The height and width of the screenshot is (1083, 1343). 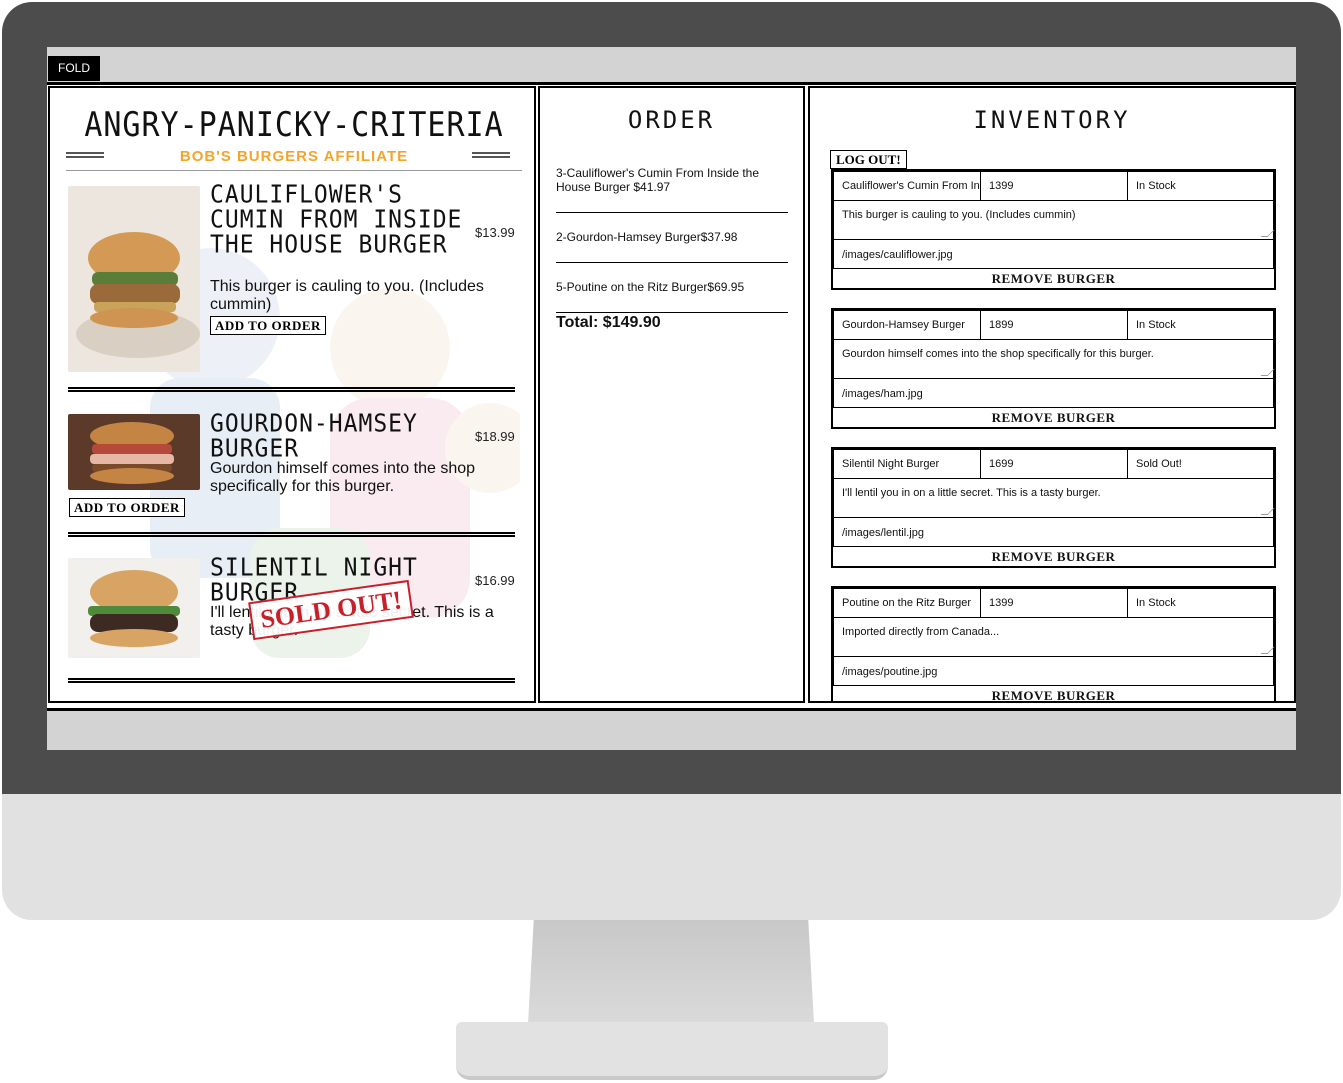 I want to click on logo-divider, so click(x=294, y=170).